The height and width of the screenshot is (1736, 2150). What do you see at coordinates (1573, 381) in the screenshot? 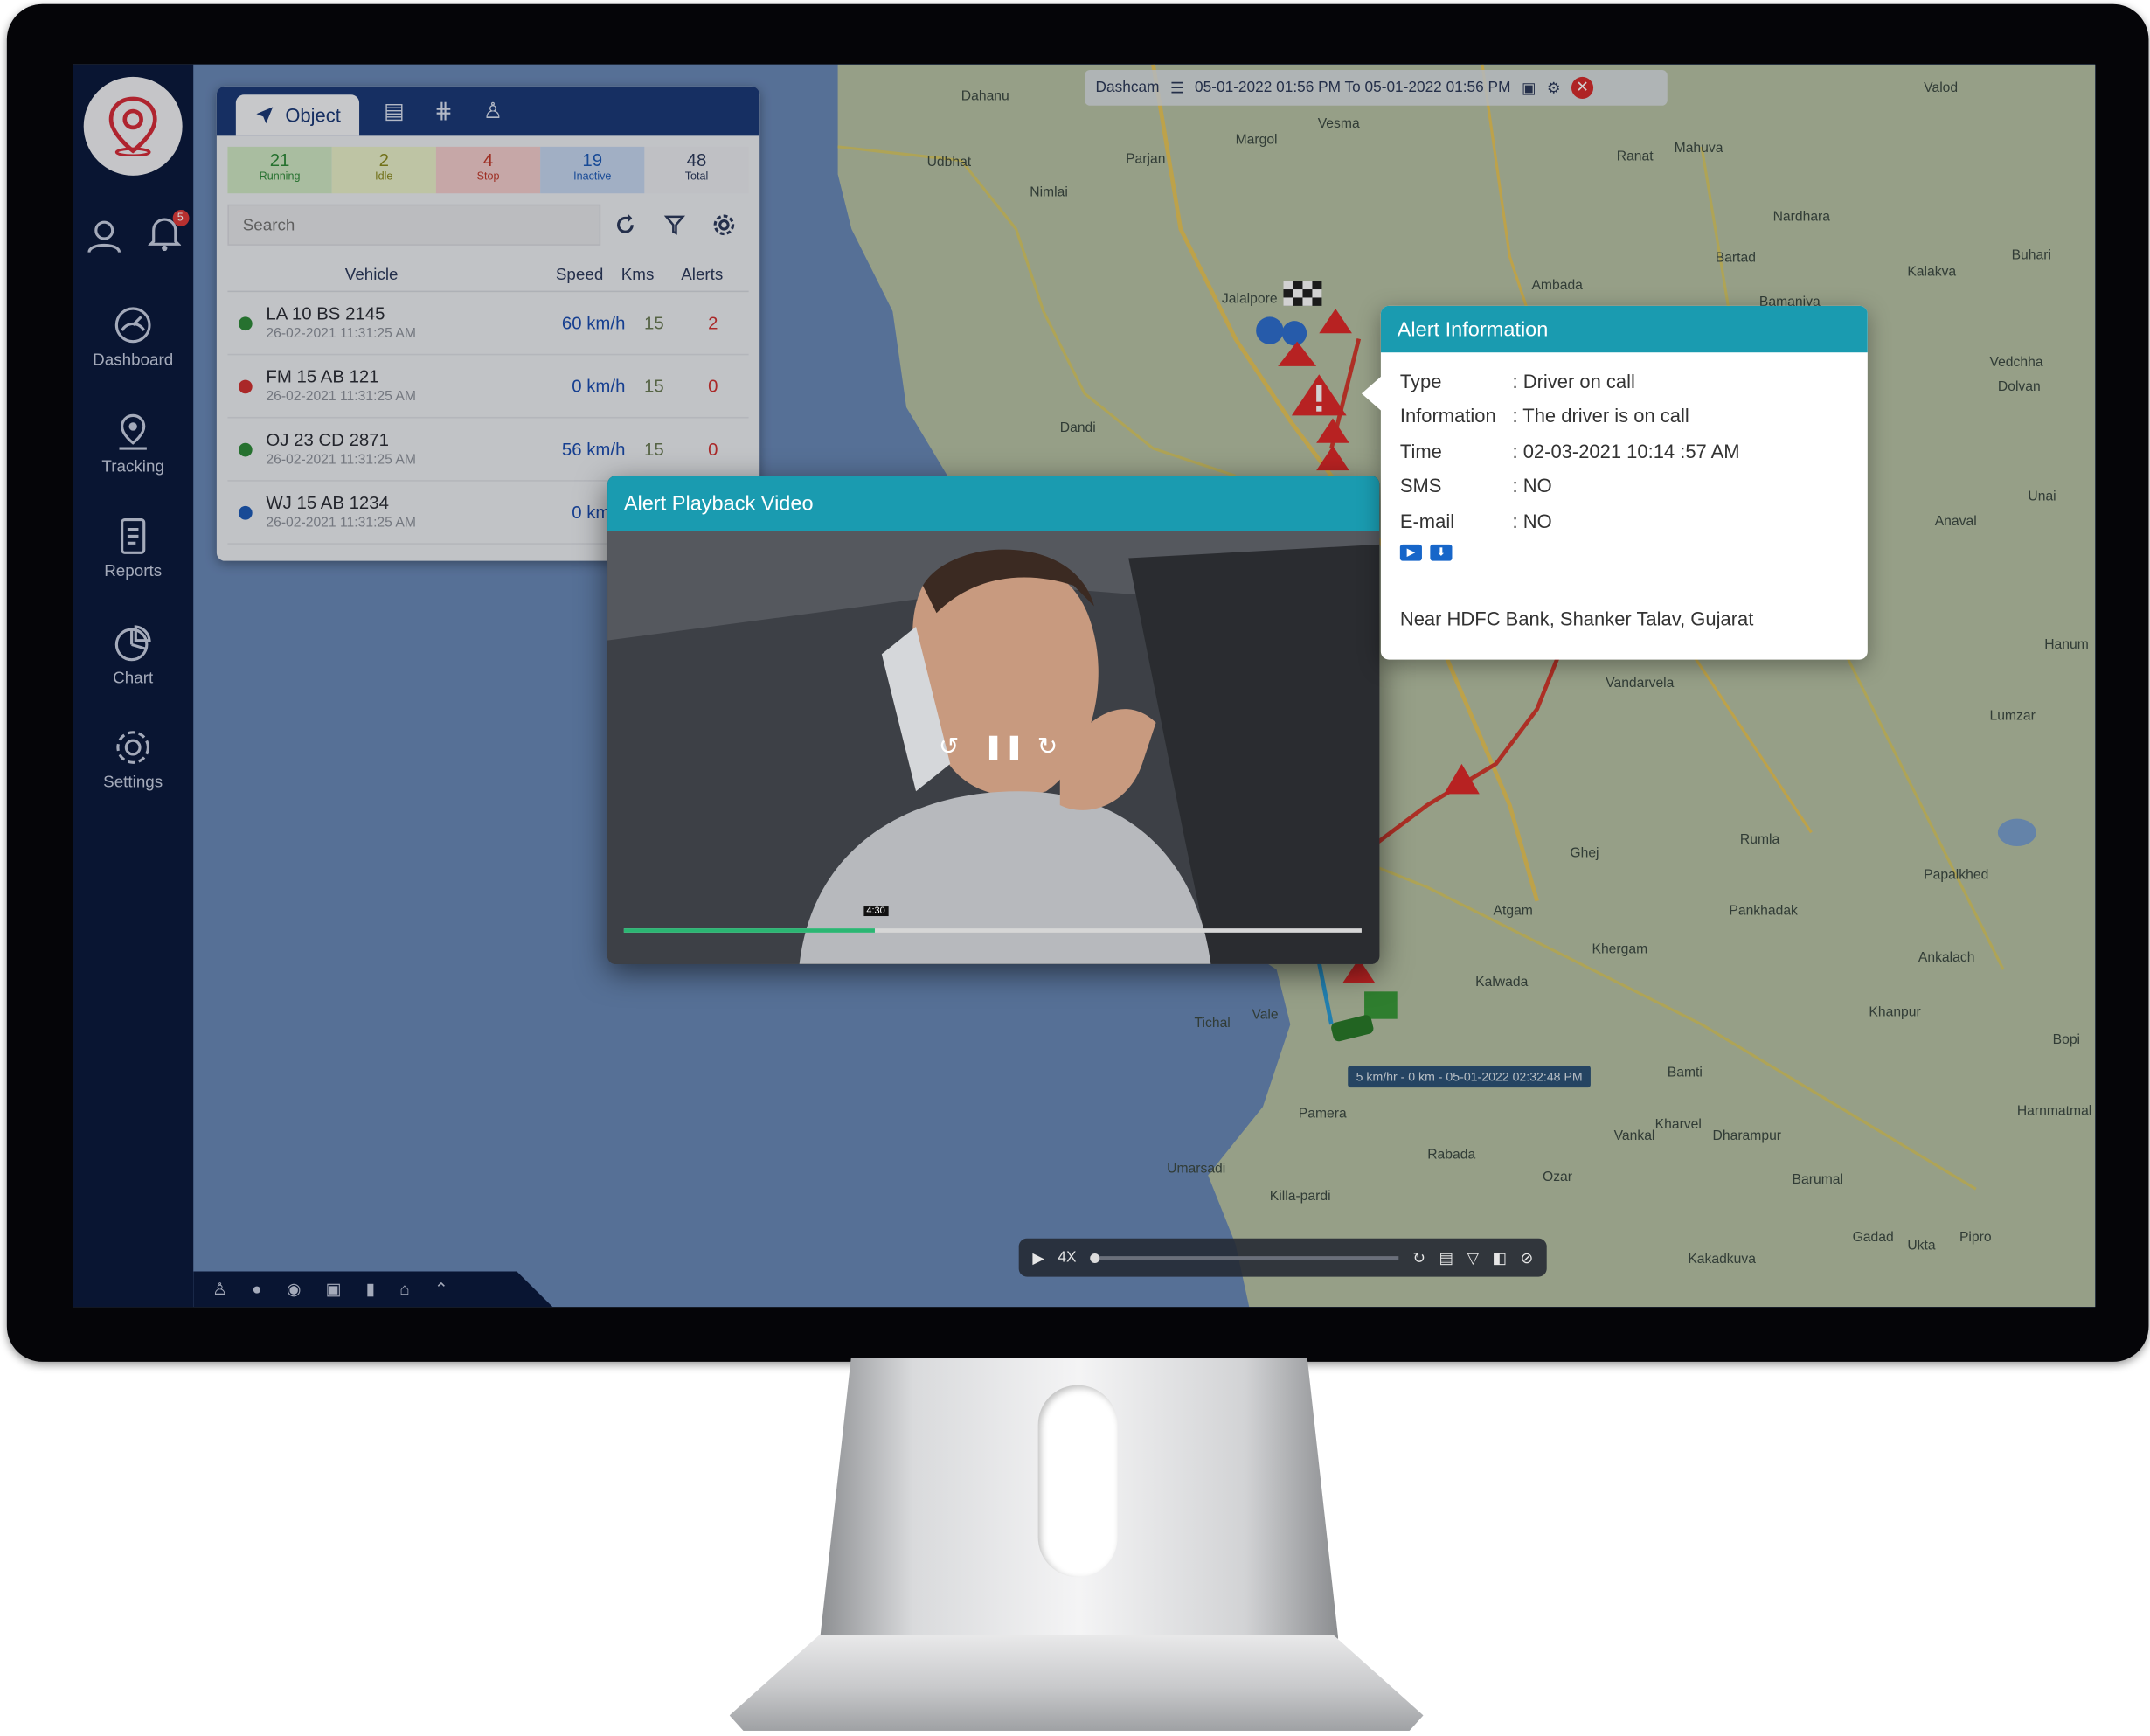
I see `info-value: : Driver on call` at bounding box center [1573, 381].